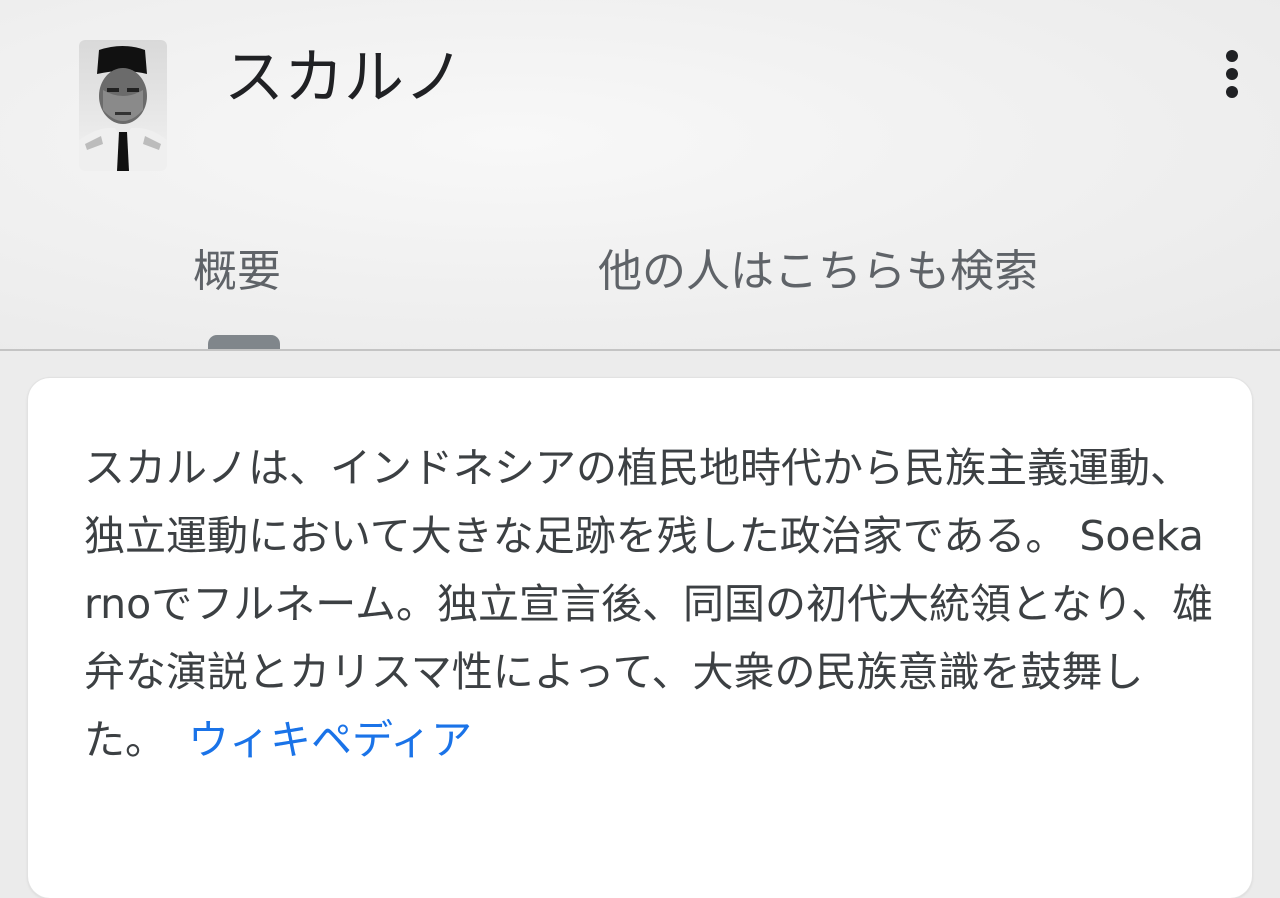 This screenshot has width=1280, height=898. Describe the element at coordinates (1232, 56) in the screenshot. I see `more-vert-icon` at that location.